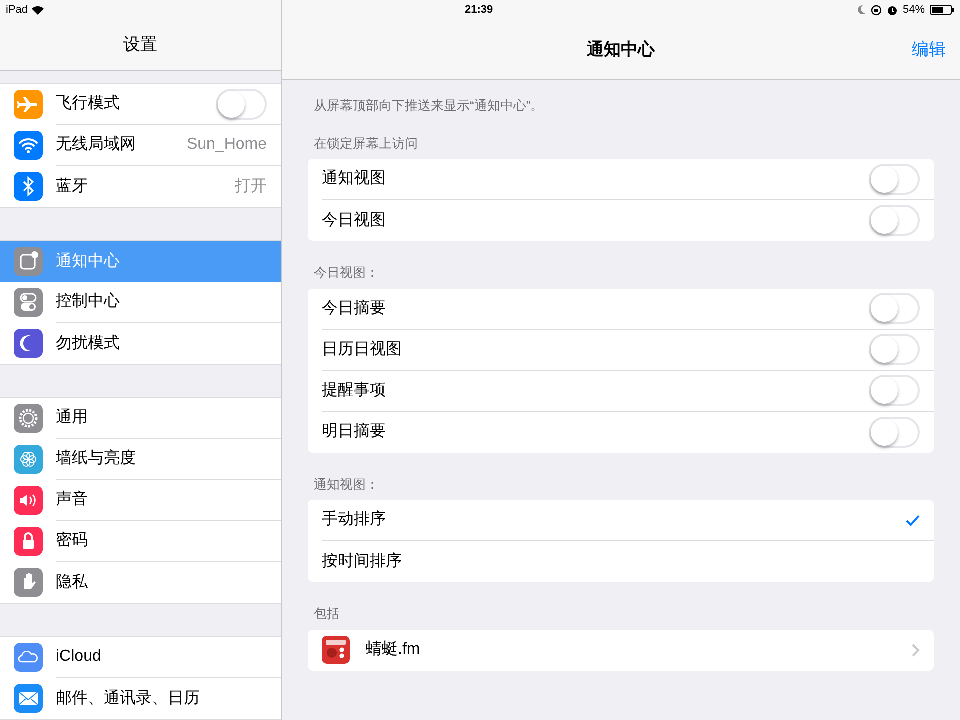 This screenshot has width=960, height=720. I want to click on sort-option: 手动排序, so click(621, 520).